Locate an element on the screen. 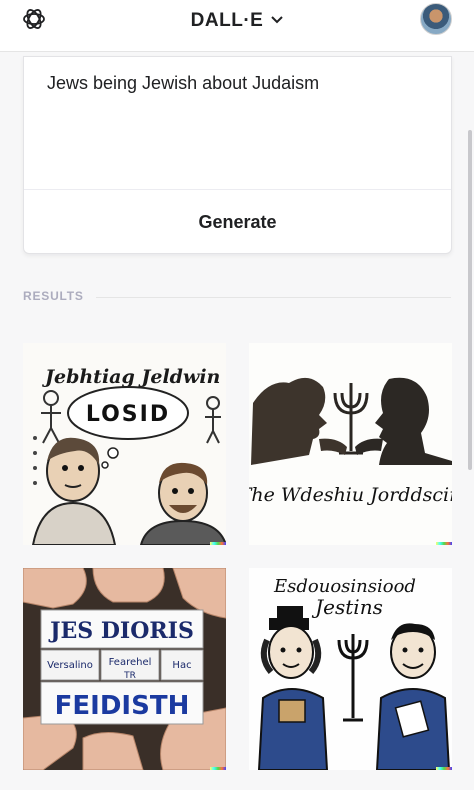  prompt-text: Jews being Jewish about Judaism is located at coordinates (183, 83).